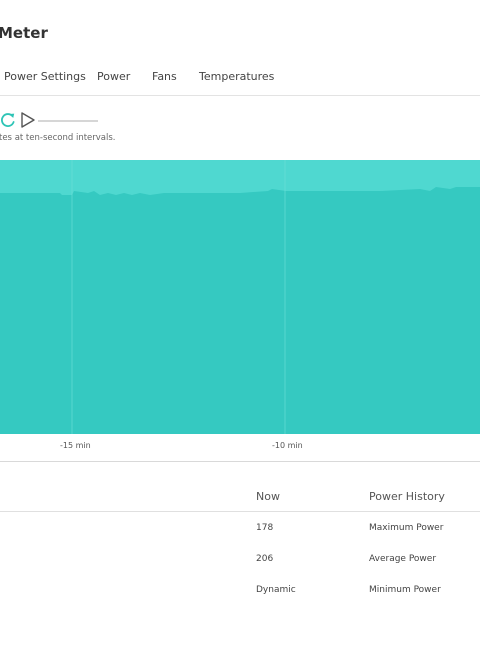 Image resolution: width=480 pixels, height=650 pixels. I want to click on table-cell-now: Dynamic, so click(276, 590).